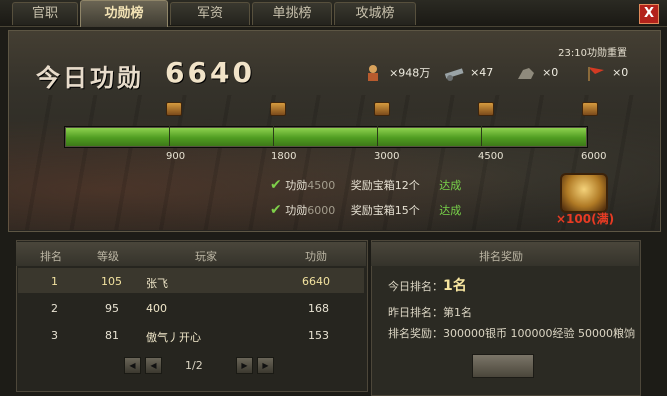 This screenshot has width=667, height=396. What do you see at coordinates (585, 219) in the screenshot?
I see `chest-count: ×100(满)` at bounding box center [585, 219].